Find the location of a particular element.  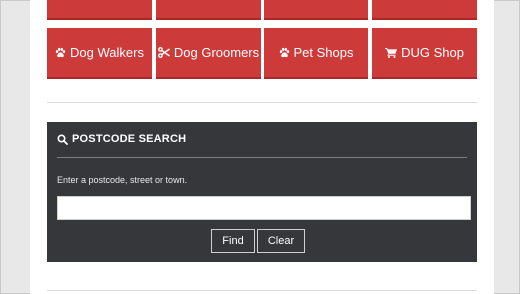

postcode-input is located at coordinates (264, 208).